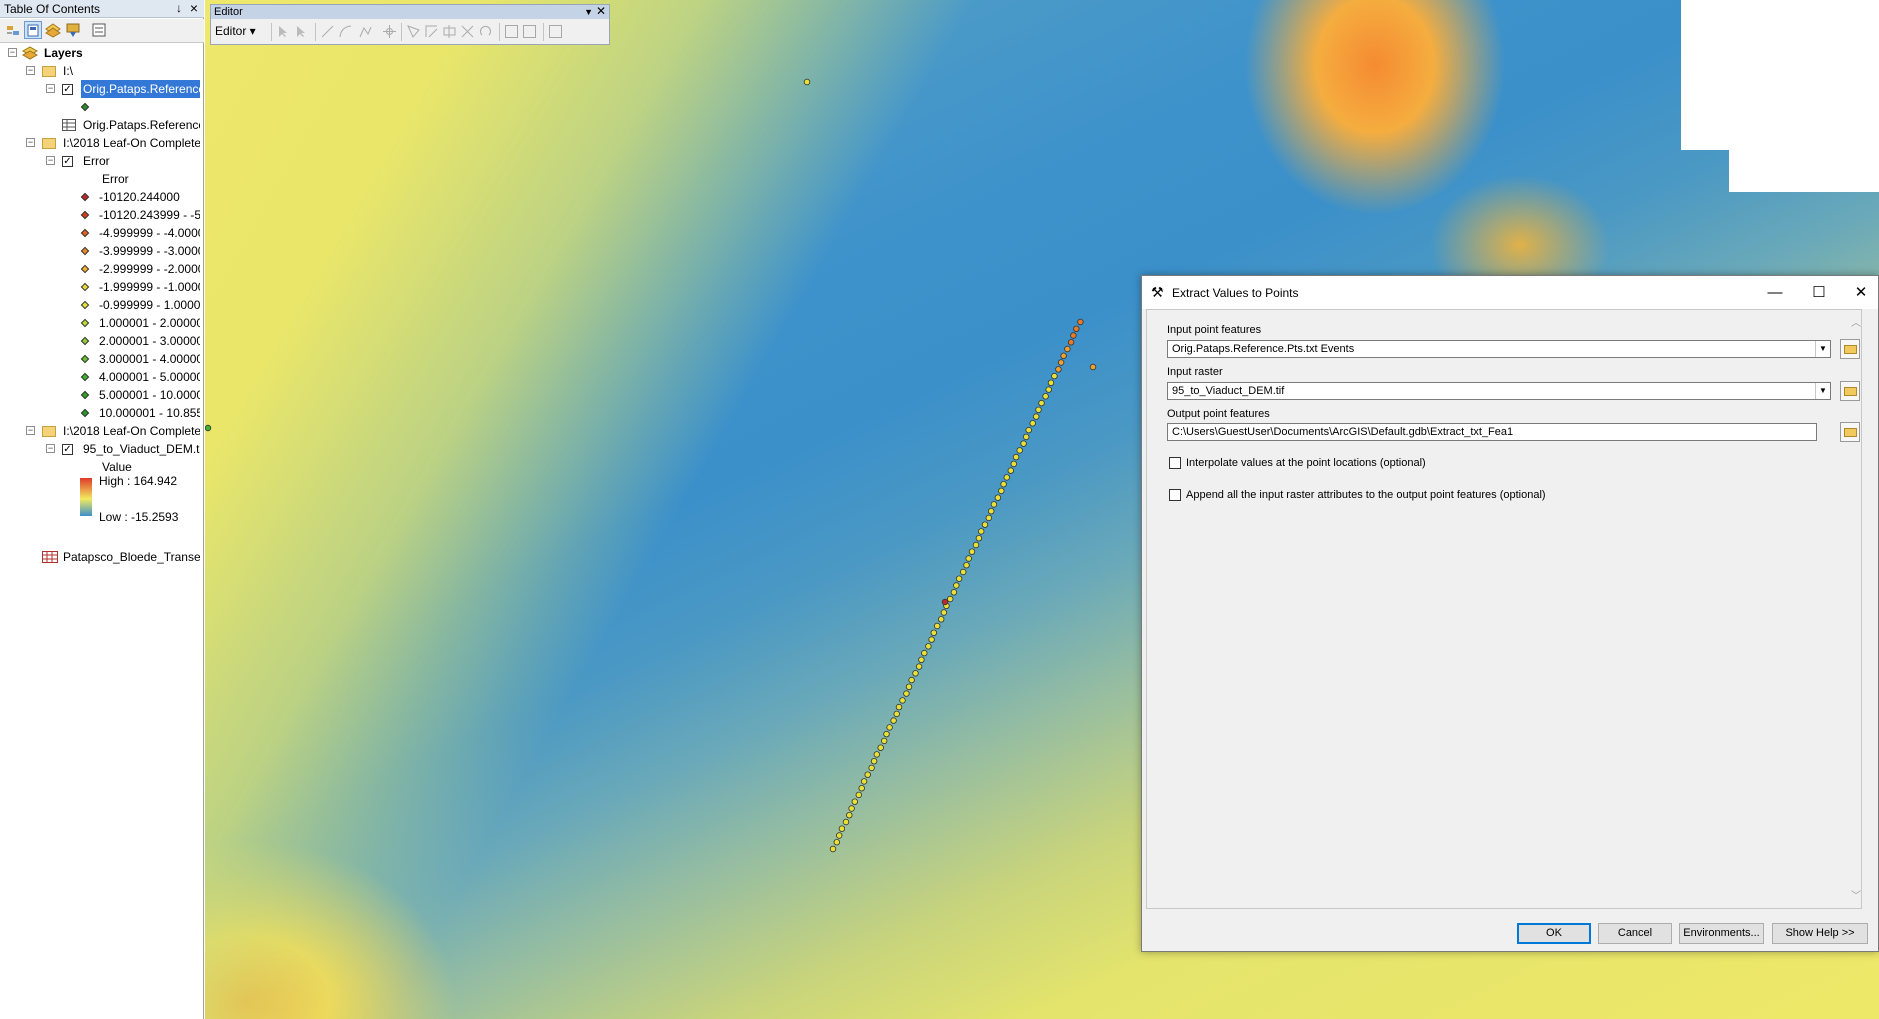 This screenshot has height=1019, width=1879. Describe the element at coordinates (139, 517) in the screenshot. I see `legend-low-label: Low : -15.2593` at that location.